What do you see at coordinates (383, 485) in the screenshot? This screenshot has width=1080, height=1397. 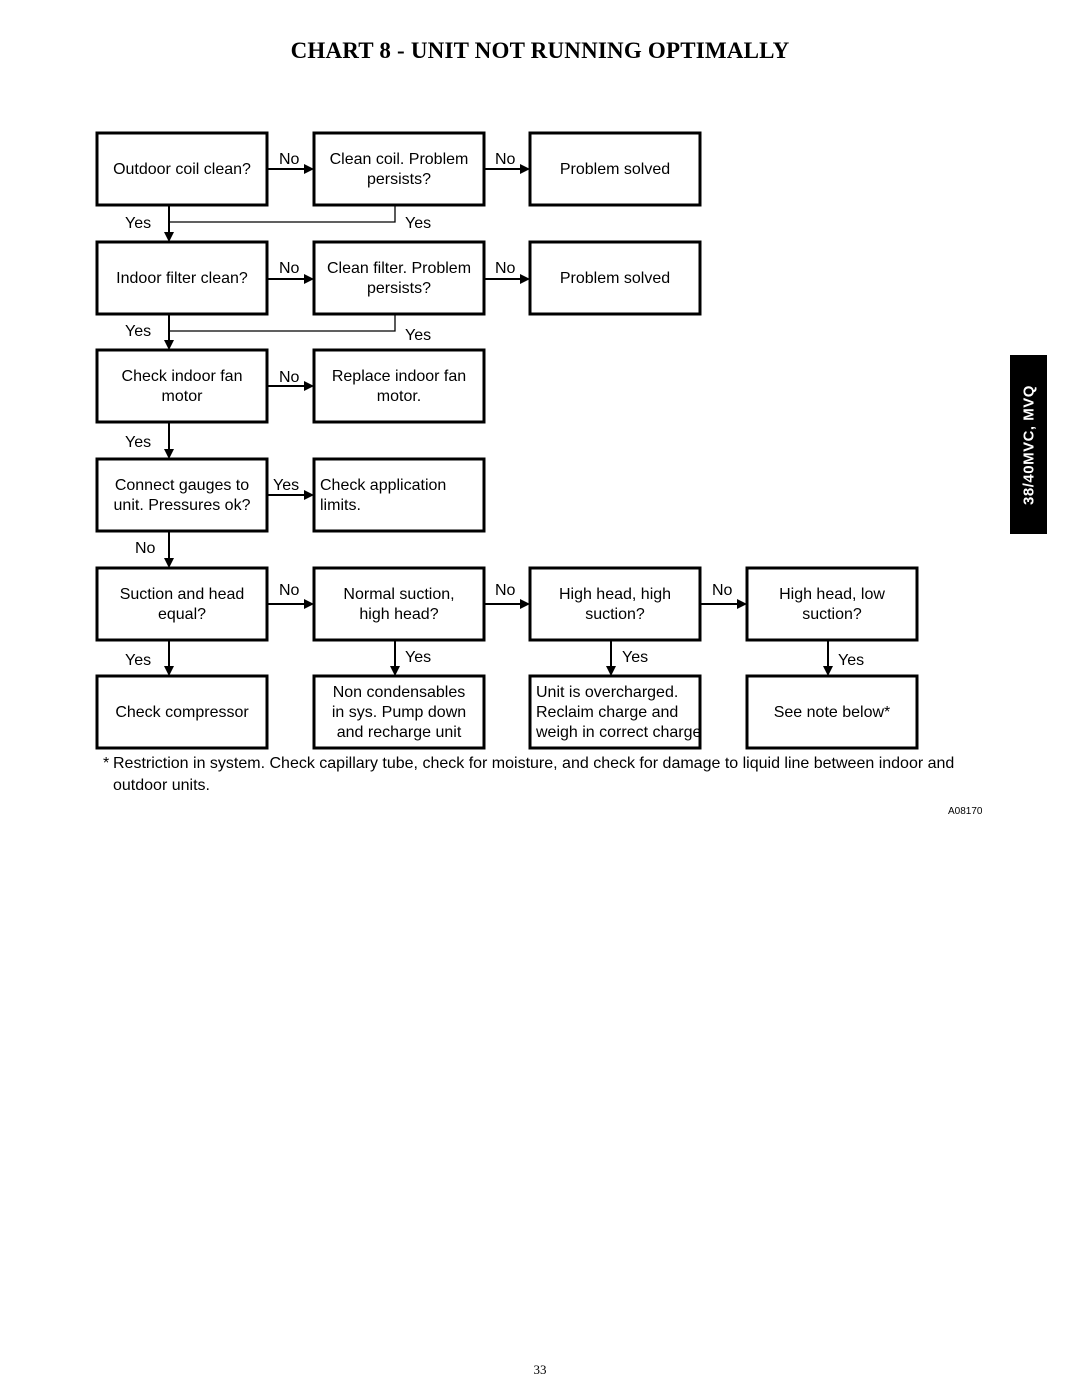 I see `node-text: Check application` at bounding box center [383, 485].